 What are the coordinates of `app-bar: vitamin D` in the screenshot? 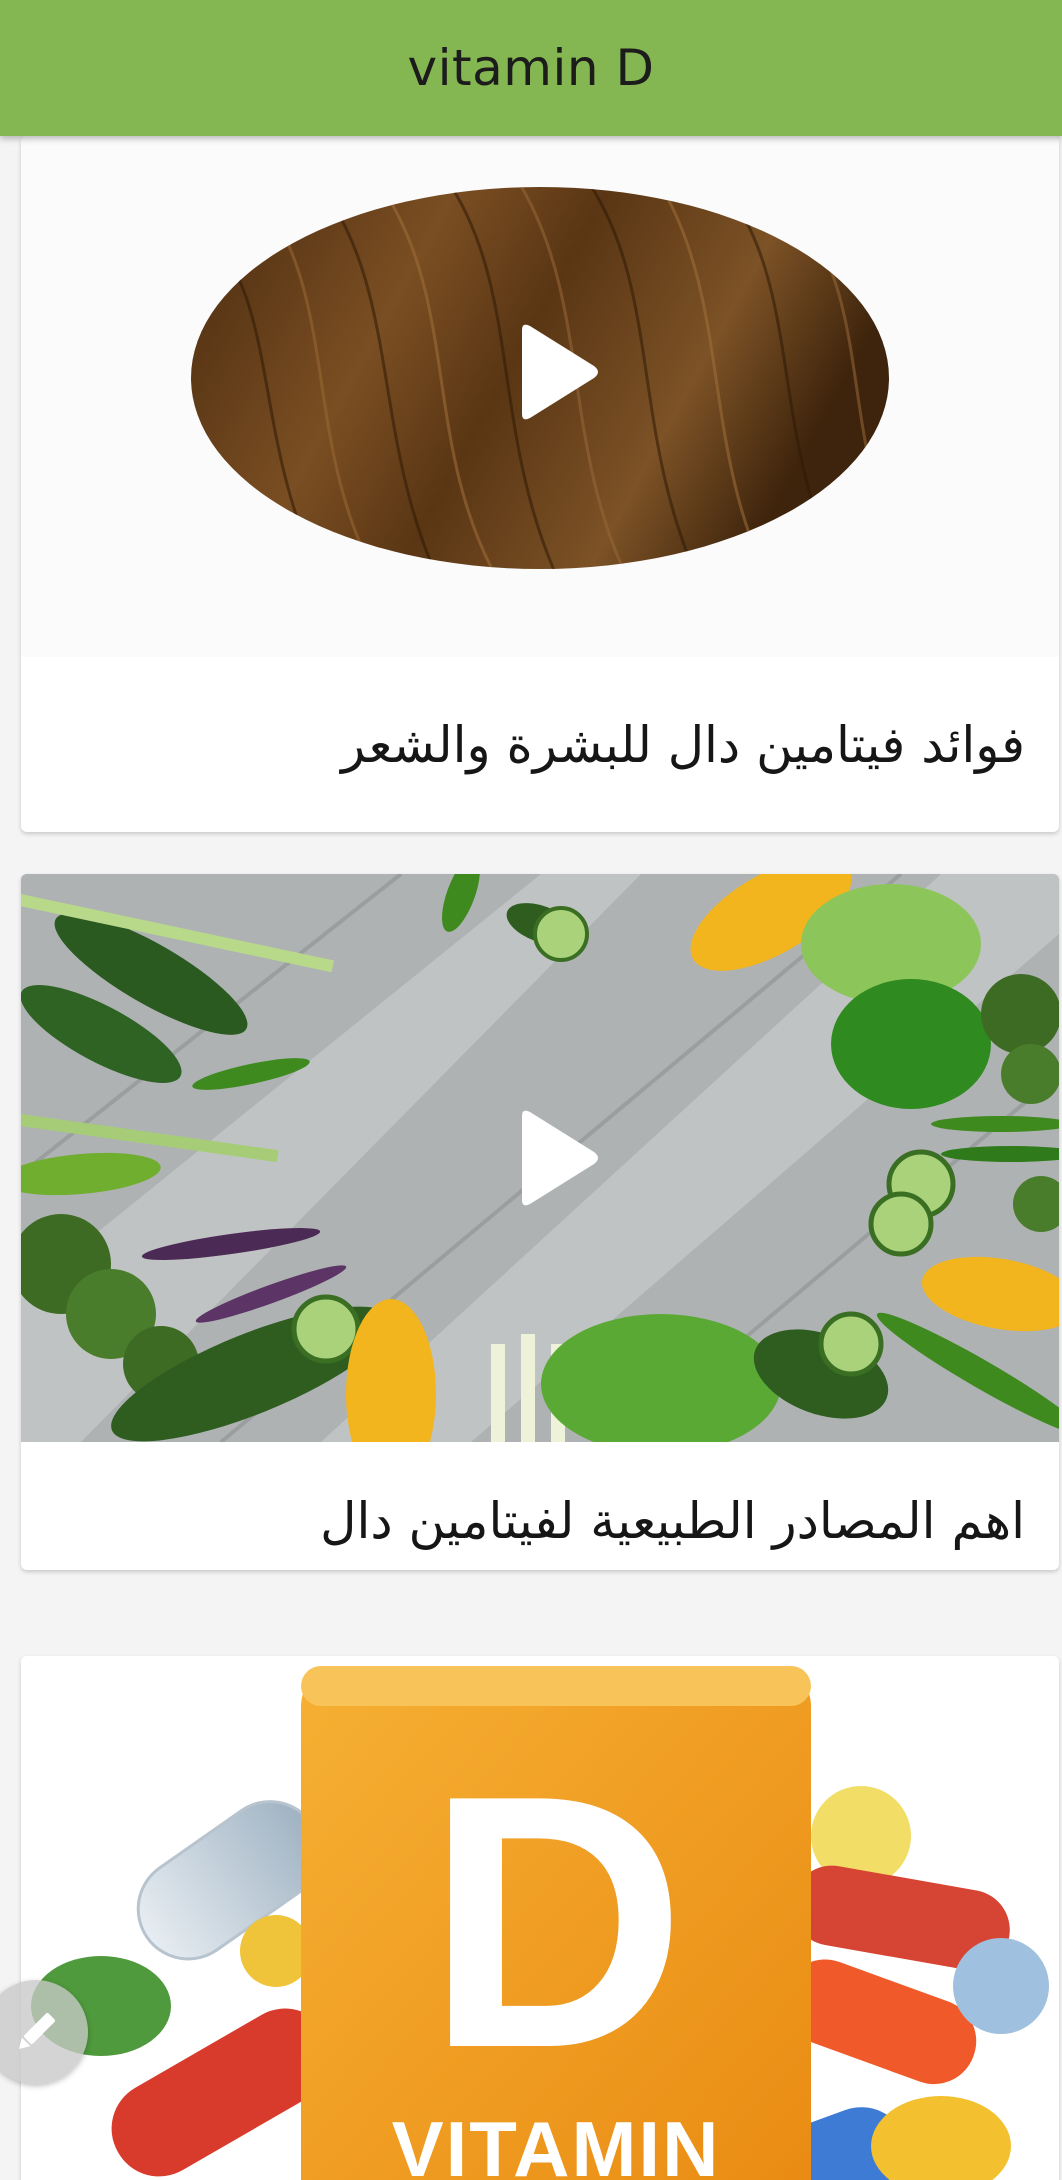 It's located at (531, 68).